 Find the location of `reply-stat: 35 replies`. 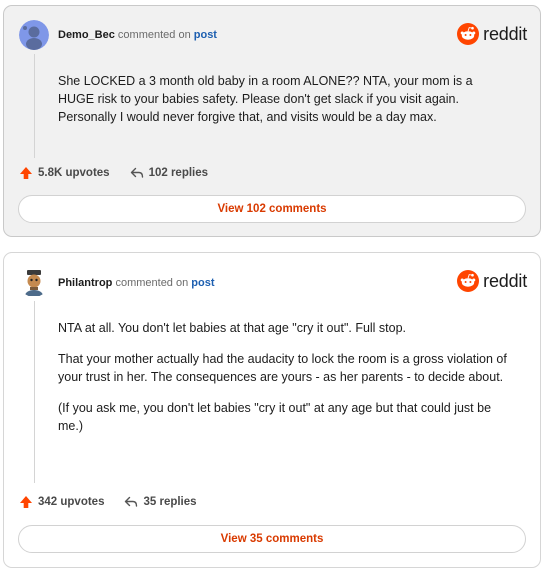

reply-stat: 35 replies is located at coordinates (160, 502).